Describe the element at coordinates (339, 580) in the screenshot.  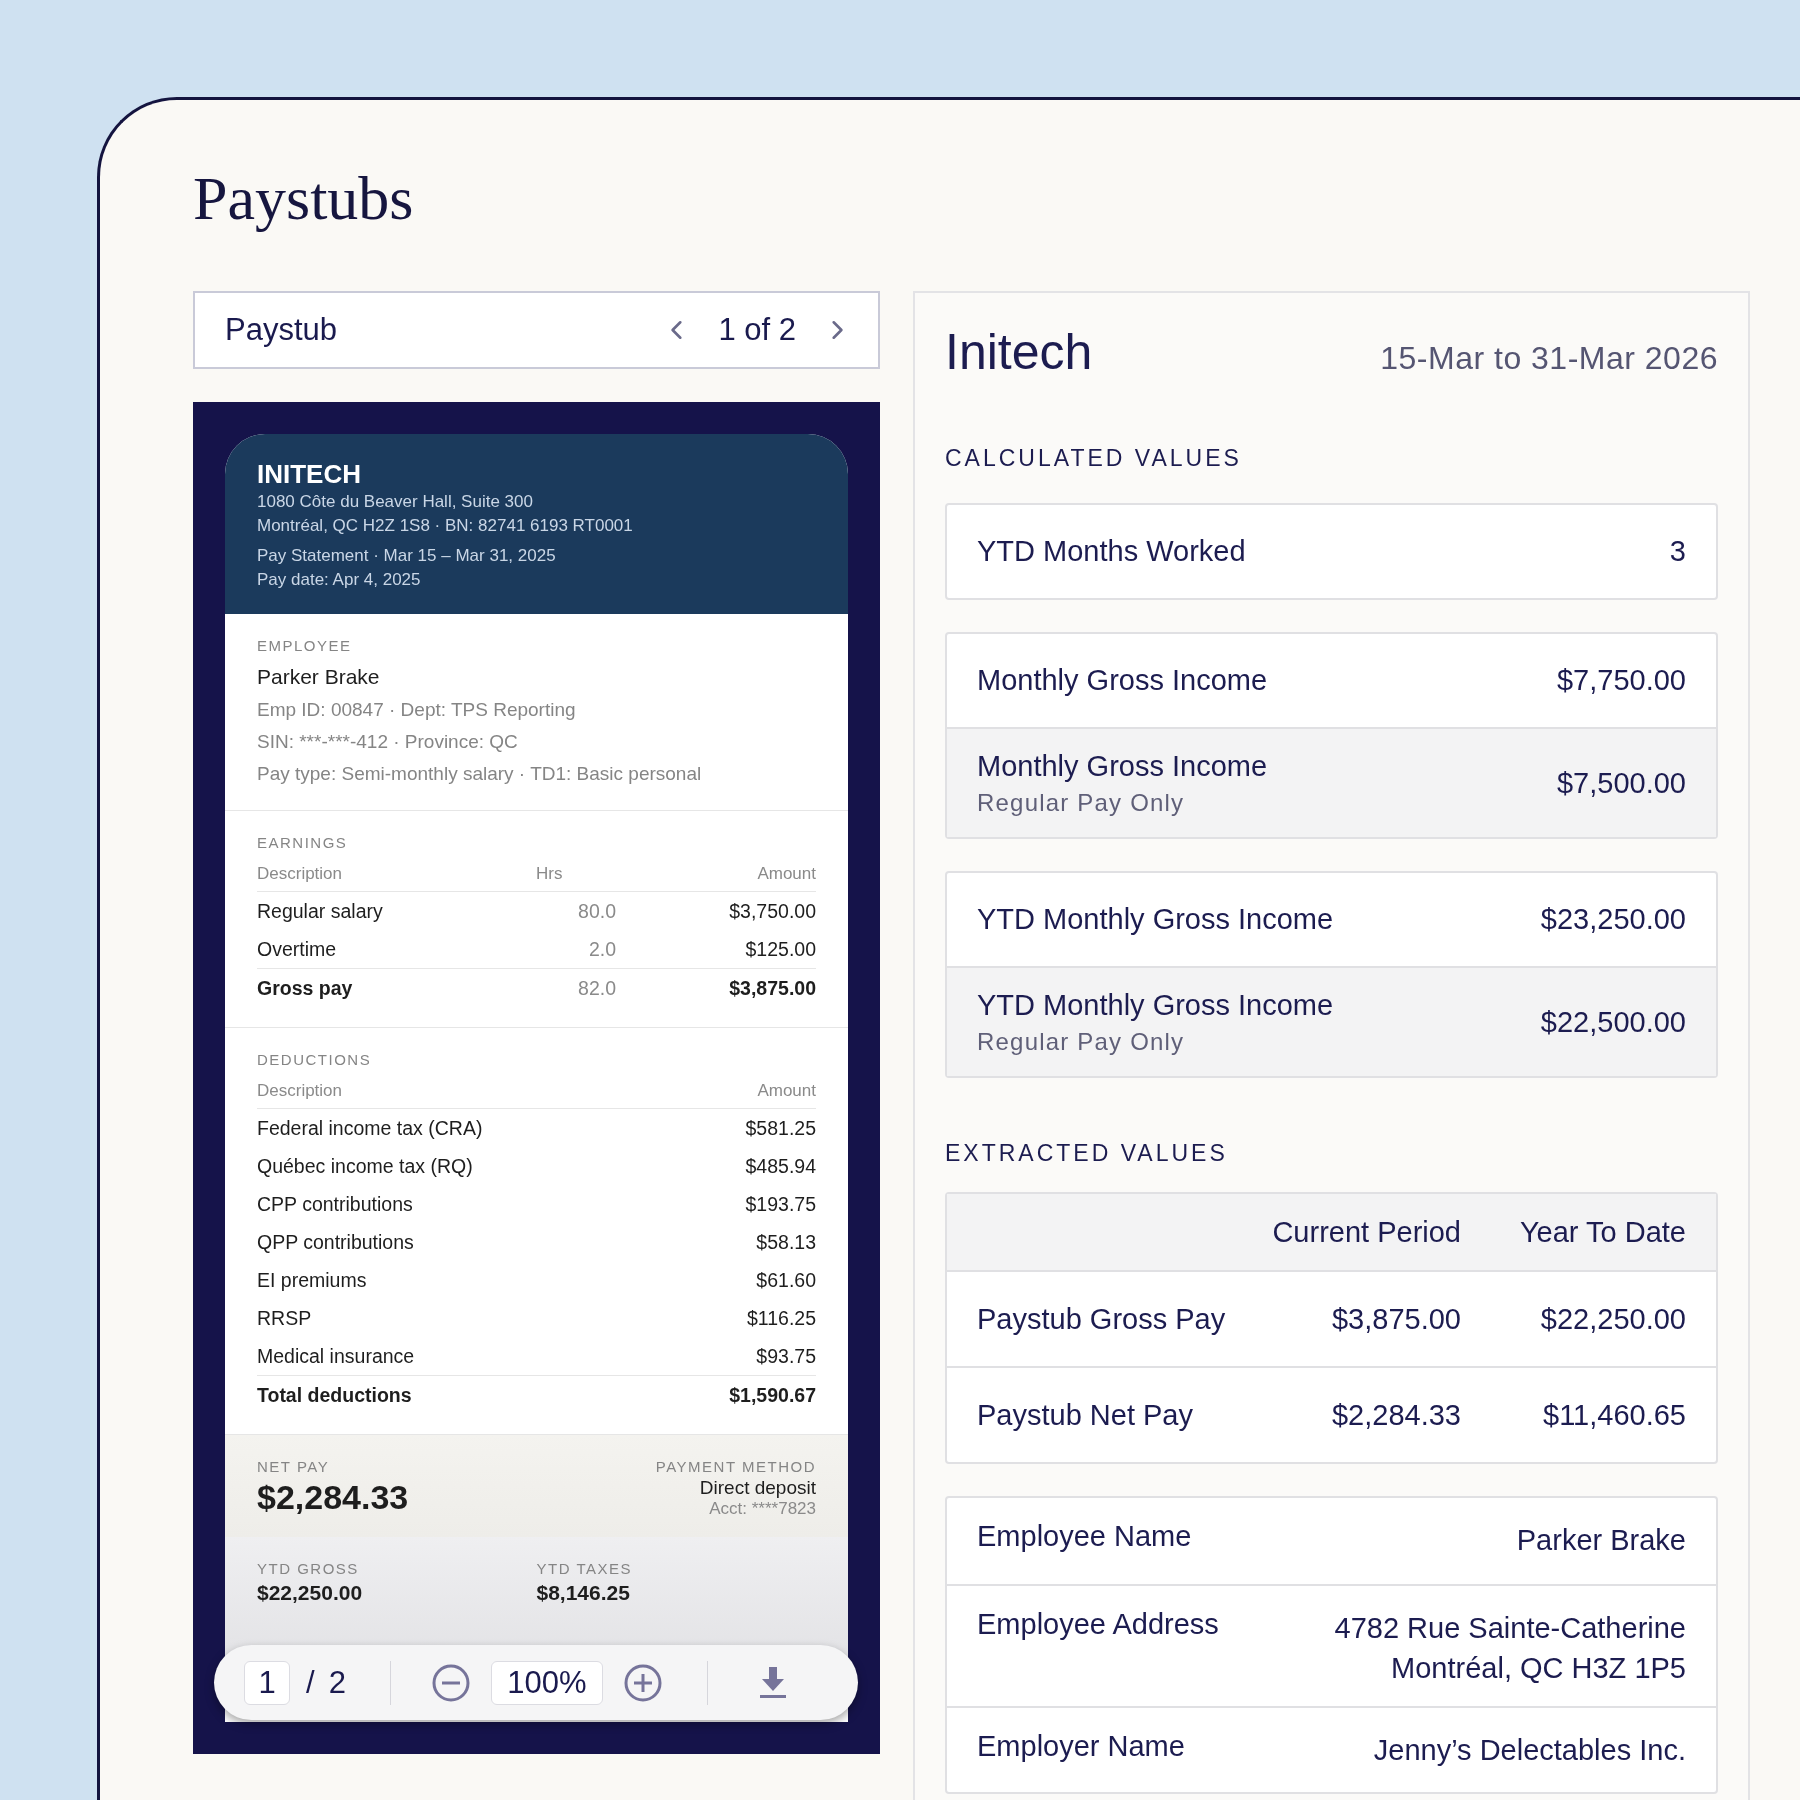
I see `statement-line: Pay date: Apr 4, 2025` at that location.